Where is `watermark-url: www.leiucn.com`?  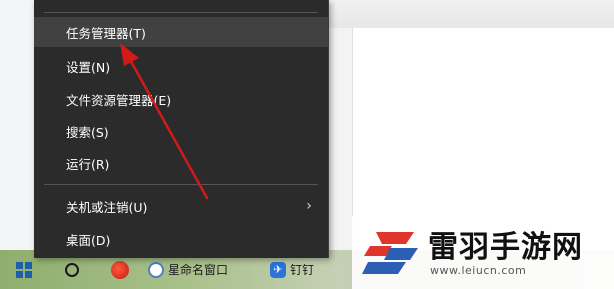 watermark-url: www.leiucn.com is located at coordinates (478, 270).